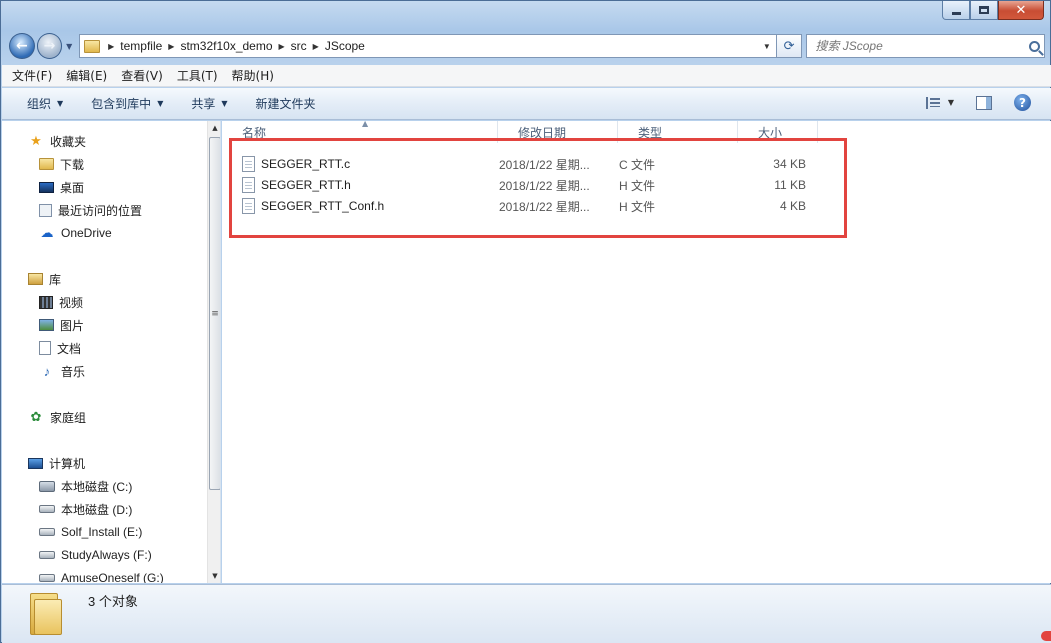 The width and height of the screenshot is (1051, 643). Describe the element at coordinates (286, 103) in the screenshot. I see `new-folder-button: 新建文件夹` at that location.